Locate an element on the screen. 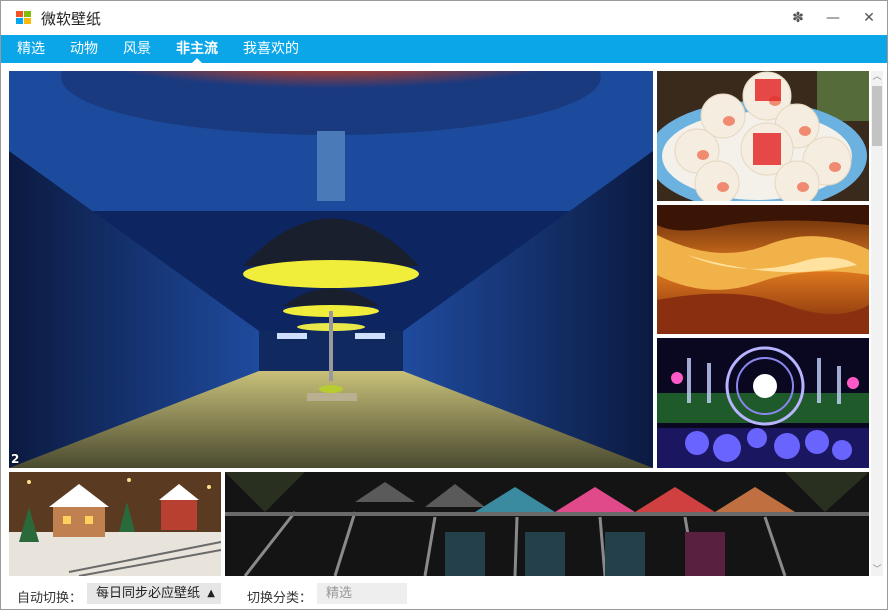 The height and width of the screenshot is (610, 888). auto-switch-label: 自动切换： is located at coordinates (50, 598).